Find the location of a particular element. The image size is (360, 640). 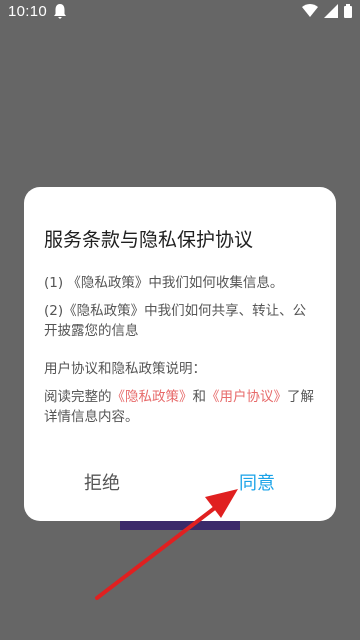

privacy-policy-link: 《隐私政策》 is located at coordinates (152, 397).